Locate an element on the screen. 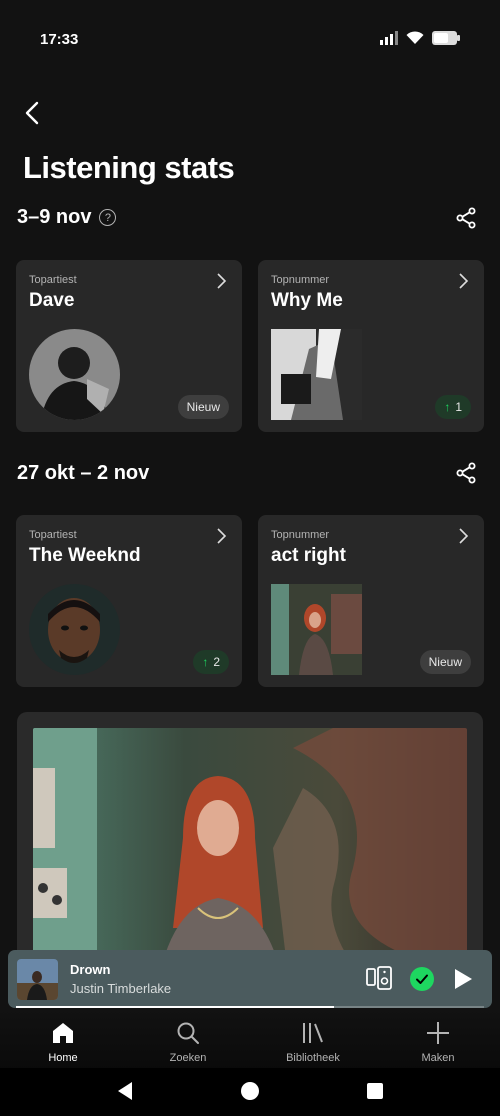 The height and width of the screenshot is (1116, 500). now-playing-artist: Justin Timberlake is located at coordinates (121, 988).